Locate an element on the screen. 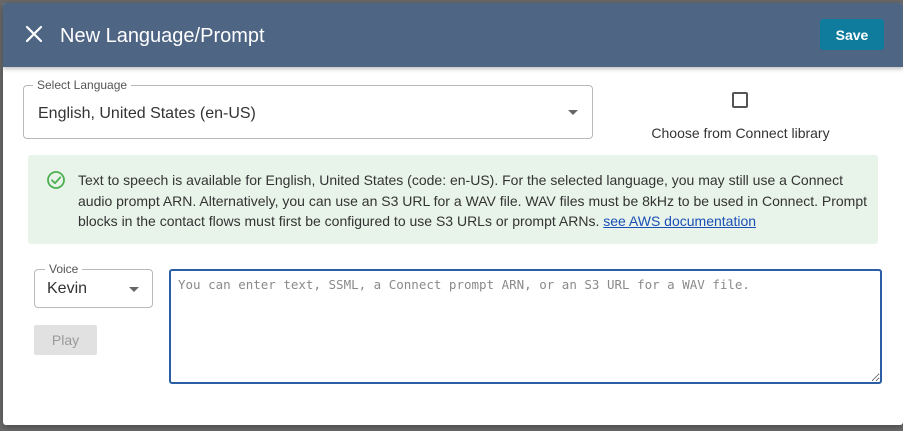  play-button: Play is located at coordinates (65, 340).